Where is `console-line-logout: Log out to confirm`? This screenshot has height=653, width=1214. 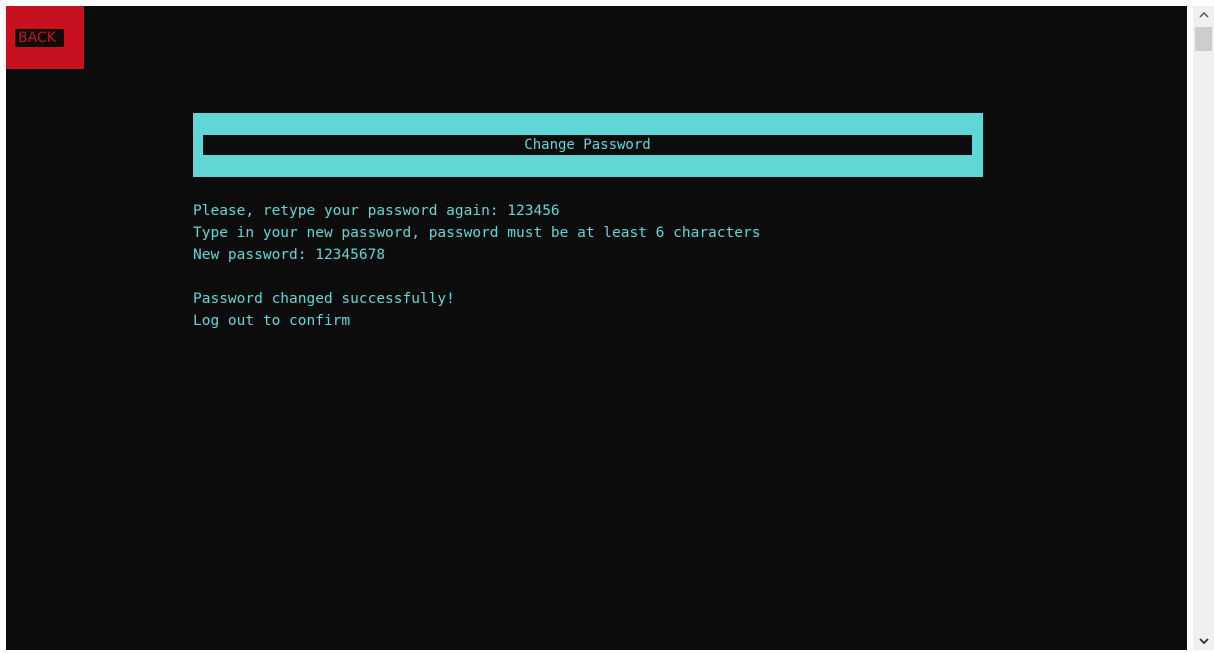
console-line-logout: Log out to confirm is located at coordinates (272, 321).